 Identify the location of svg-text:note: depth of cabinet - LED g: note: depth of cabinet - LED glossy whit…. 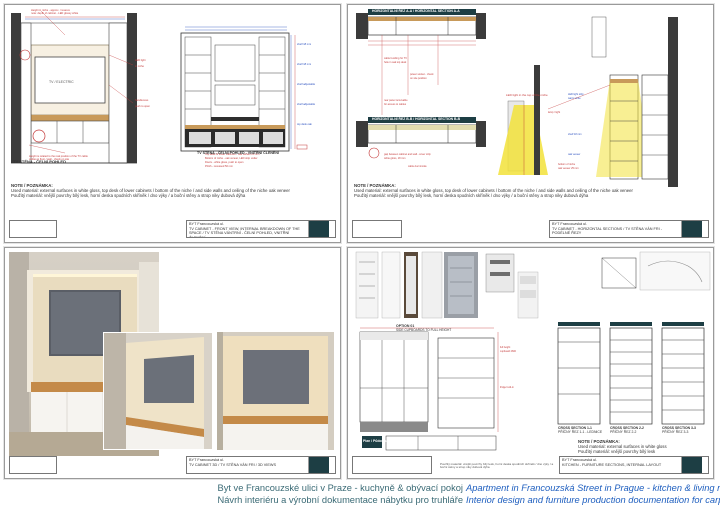
(55, 13).